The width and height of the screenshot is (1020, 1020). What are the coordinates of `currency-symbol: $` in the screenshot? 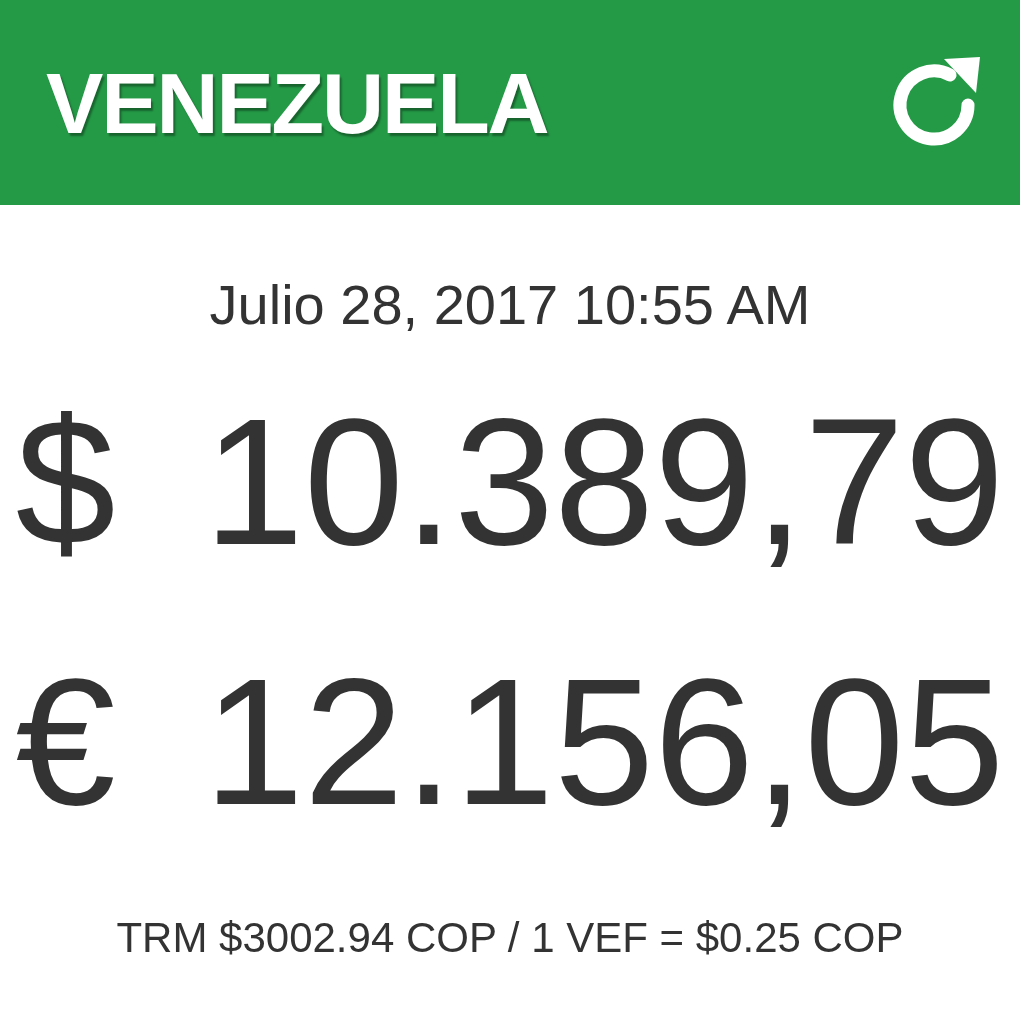 It's located at (65, 482).